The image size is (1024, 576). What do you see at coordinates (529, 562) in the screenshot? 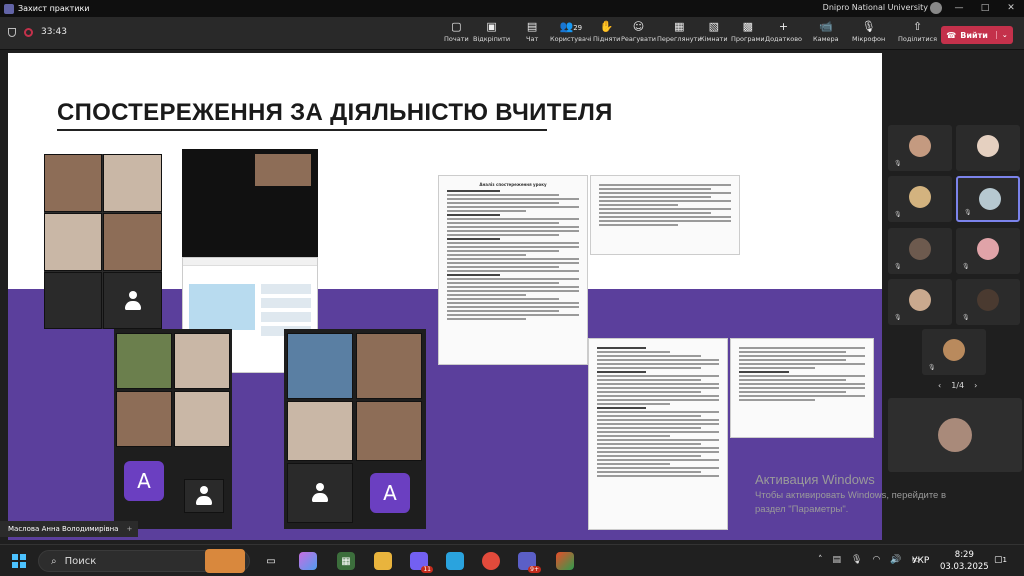
I see `teams-icon: 9+` at bounding box center [529, 562].